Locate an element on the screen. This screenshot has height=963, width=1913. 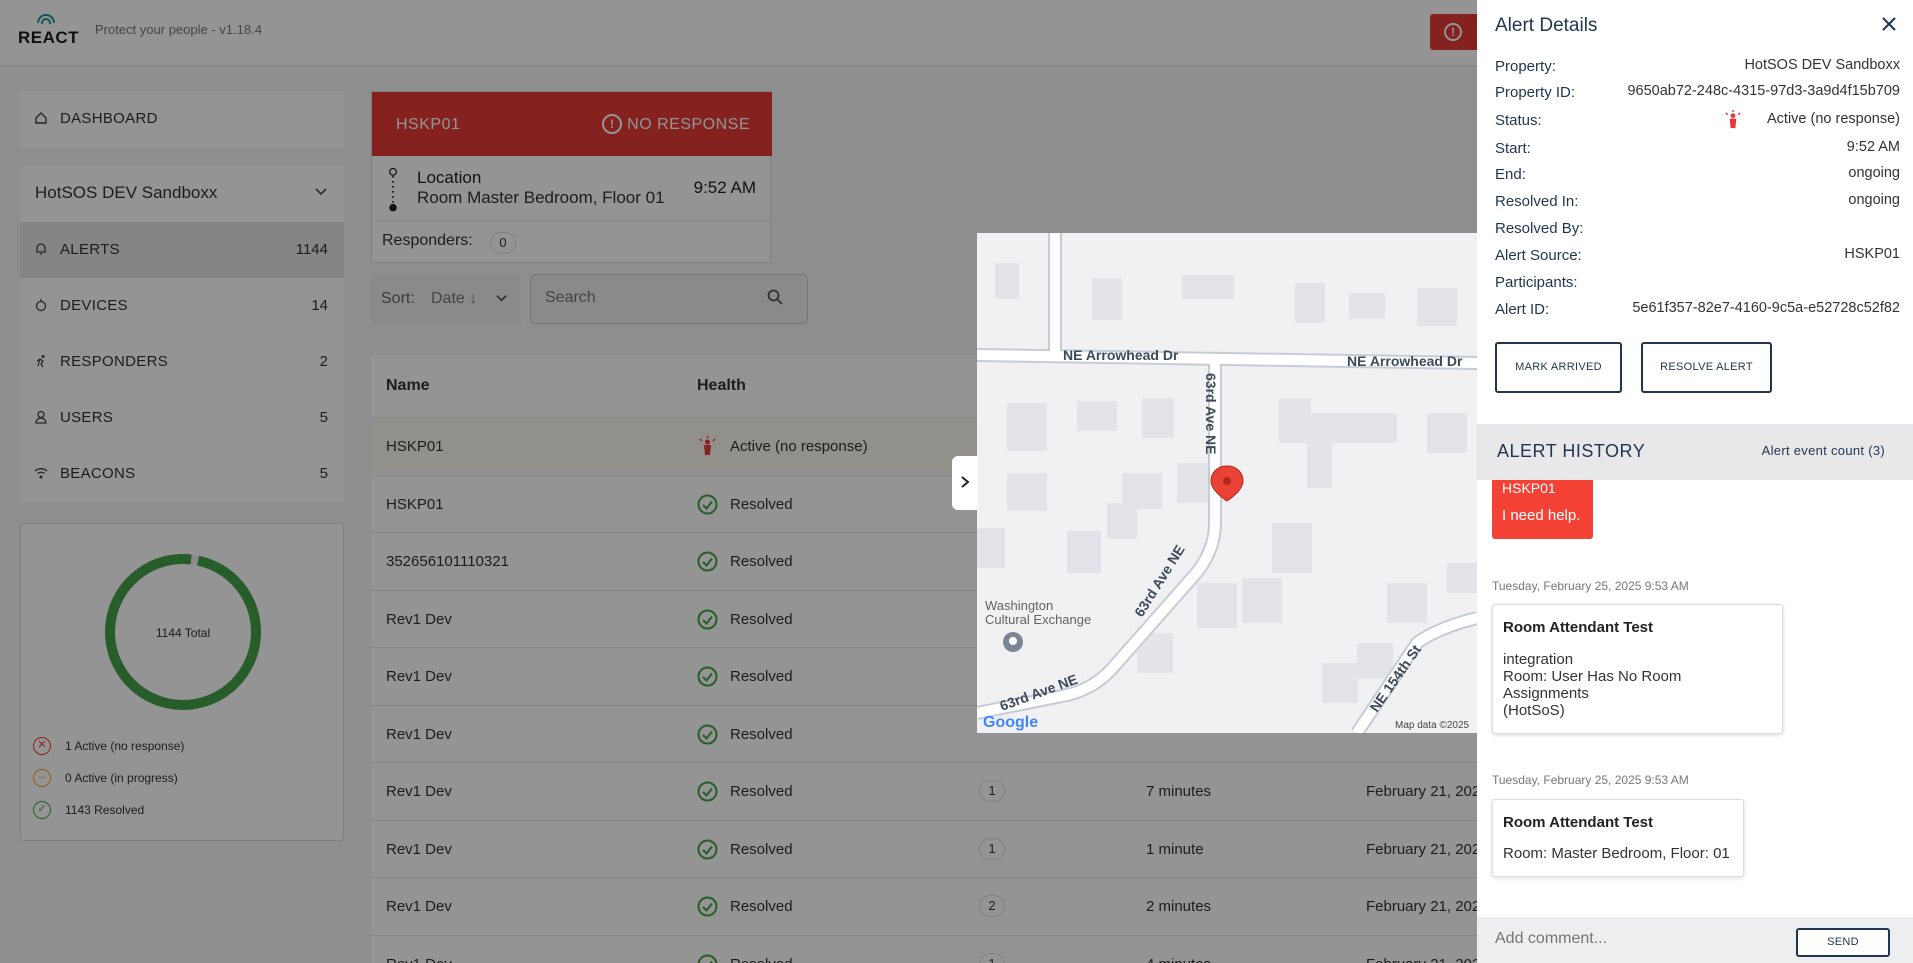
poi-marker-icon is located at coordinates (1013, 642).